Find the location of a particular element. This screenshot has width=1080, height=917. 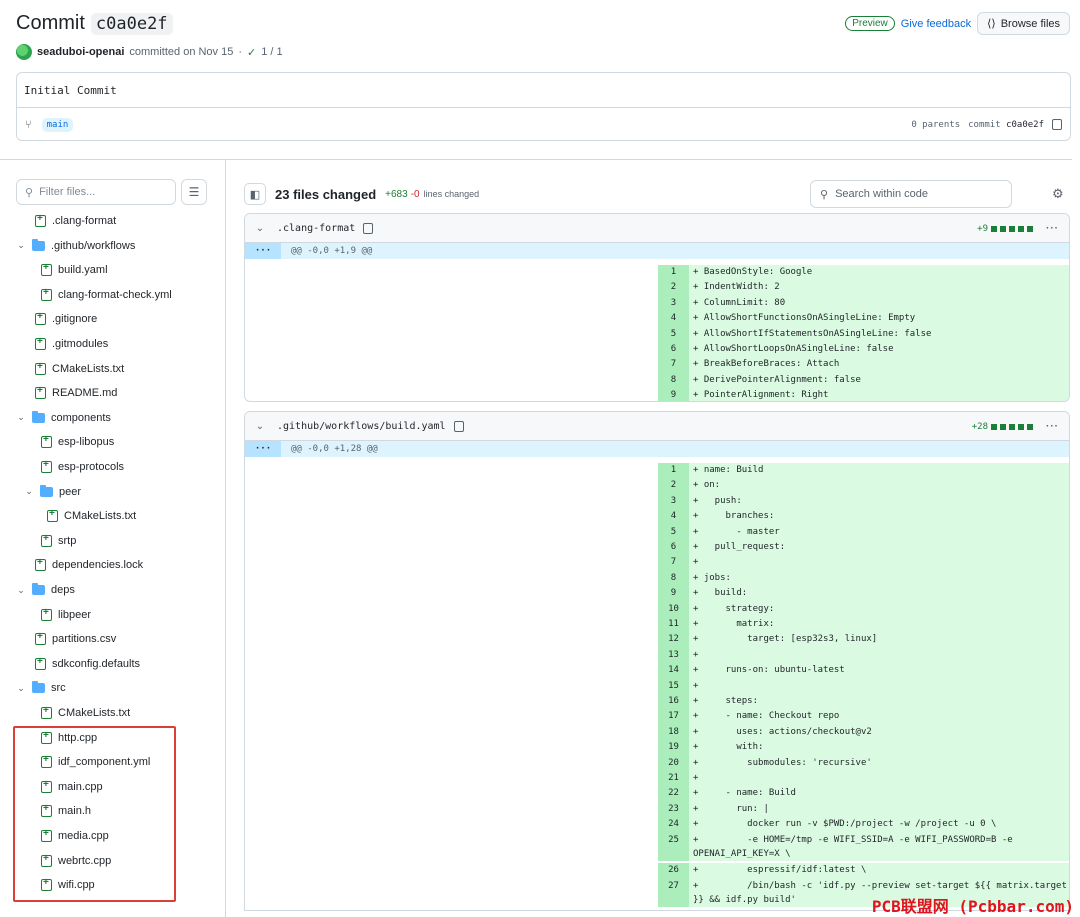

avatar is located at coordinates (24, 52).